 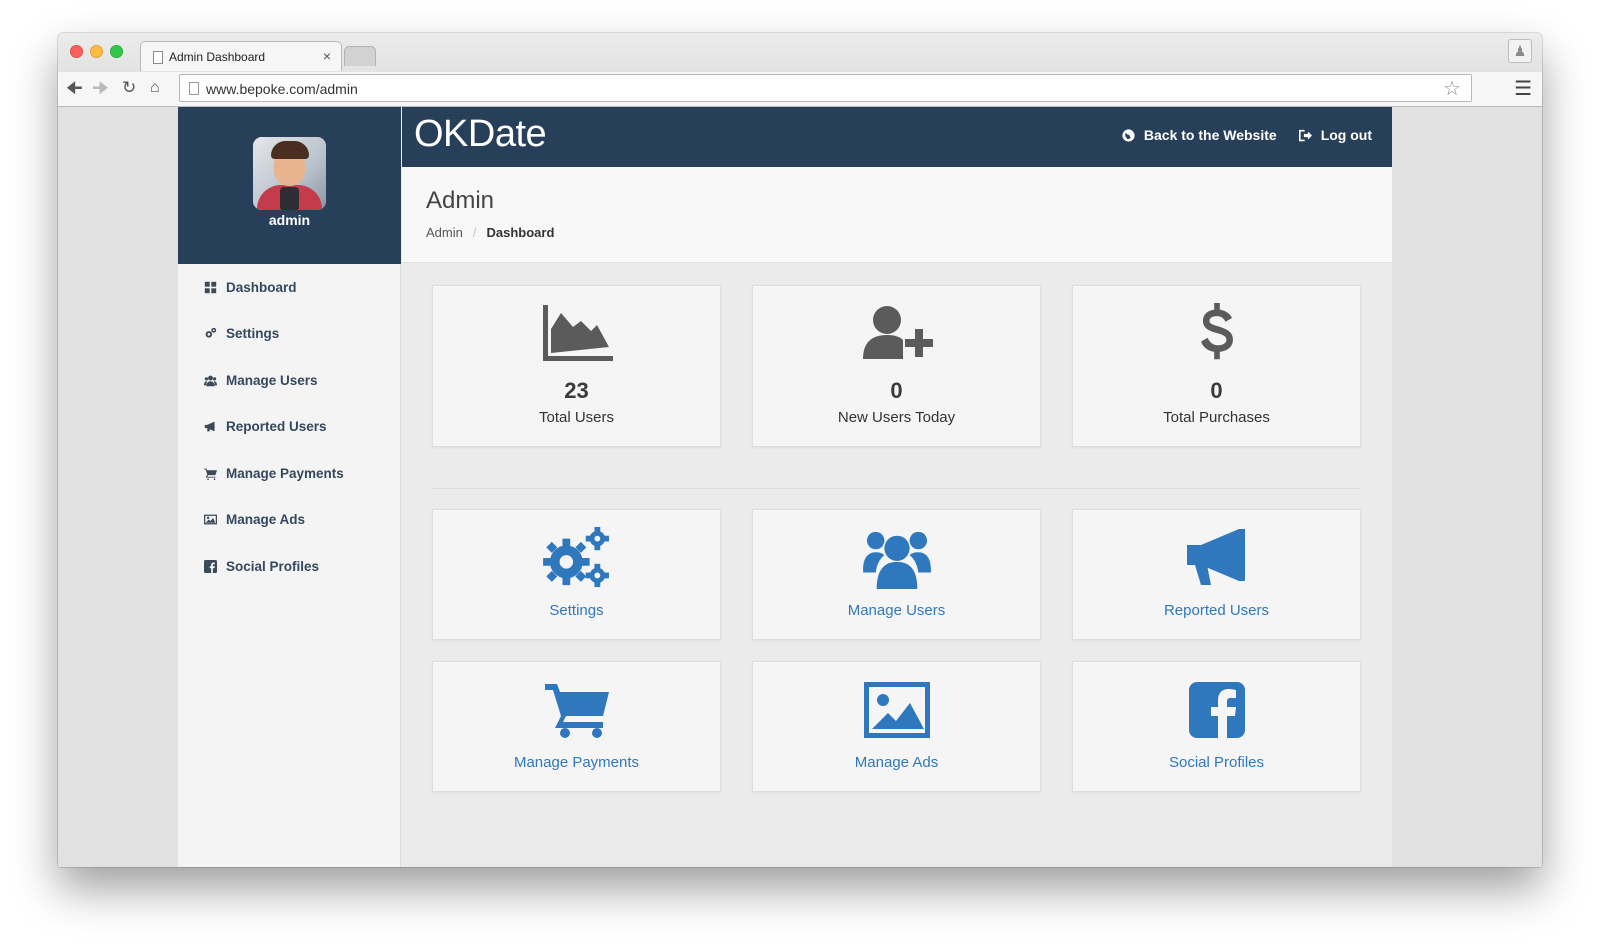 I want to click on sidebar-item-label: Manage Ads, so click(x=266, y=520).